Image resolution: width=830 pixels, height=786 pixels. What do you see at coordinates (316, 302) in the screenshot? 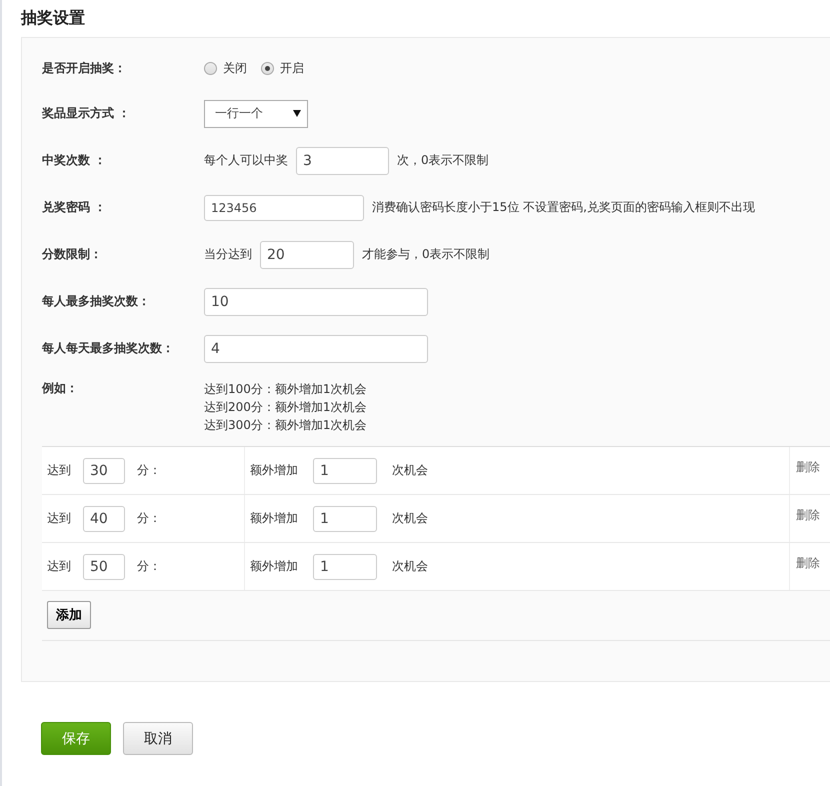
I see `input-field: 10` at bounding box center [316, 302].